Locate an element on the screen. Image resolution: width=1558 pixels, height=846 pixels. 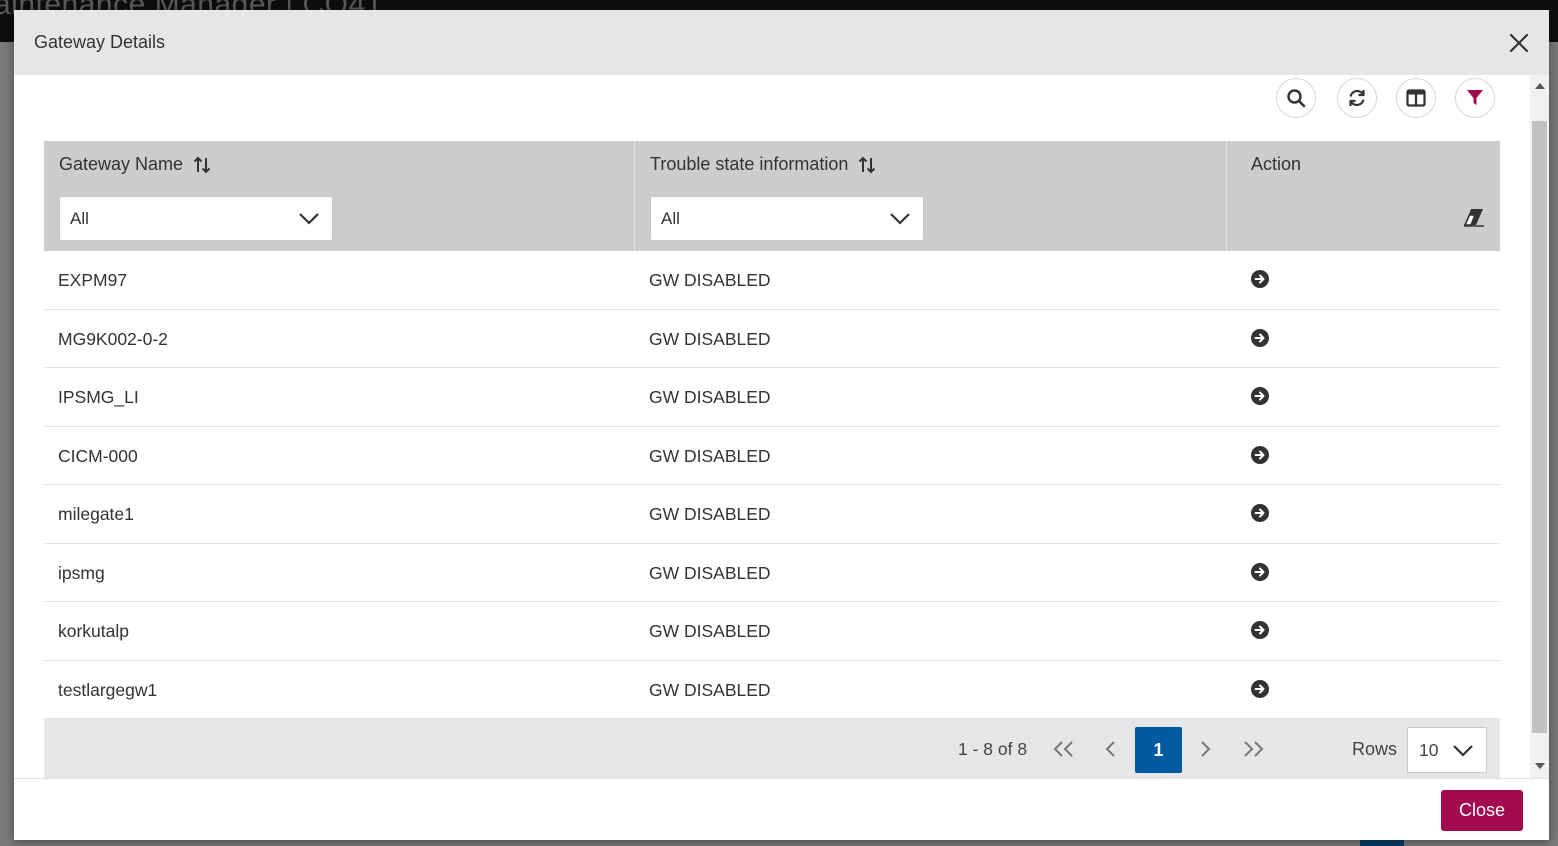
table-row: MG9K002-0-2 GW DISABLED is located at coordinates (772, 338).